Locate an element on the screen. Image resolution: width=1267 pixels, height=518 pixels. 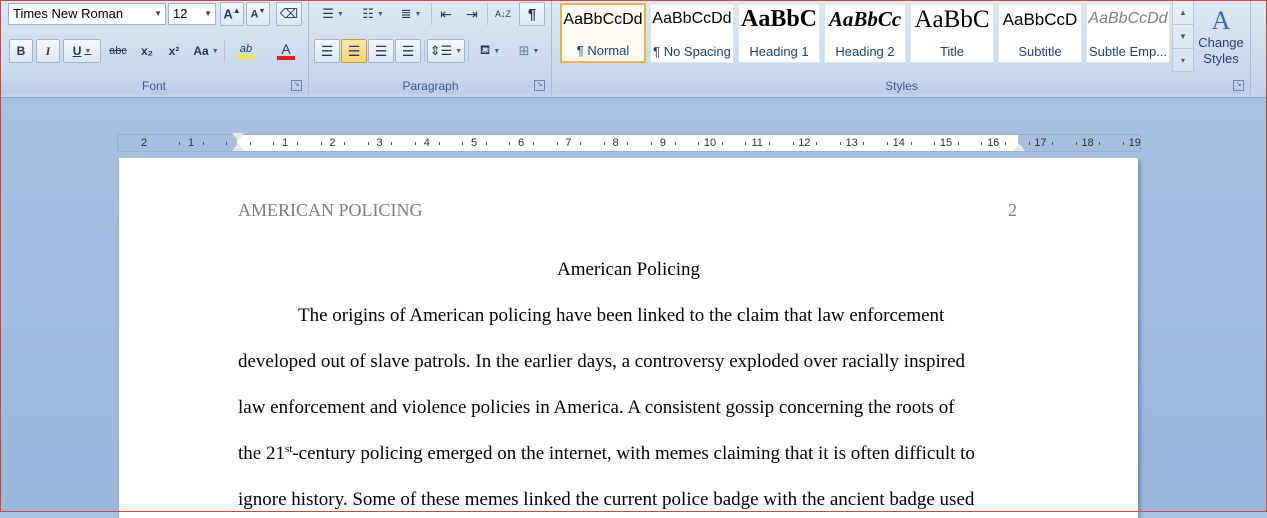
change-case-button: Aa ▼ is located at coordinates (206, 51).